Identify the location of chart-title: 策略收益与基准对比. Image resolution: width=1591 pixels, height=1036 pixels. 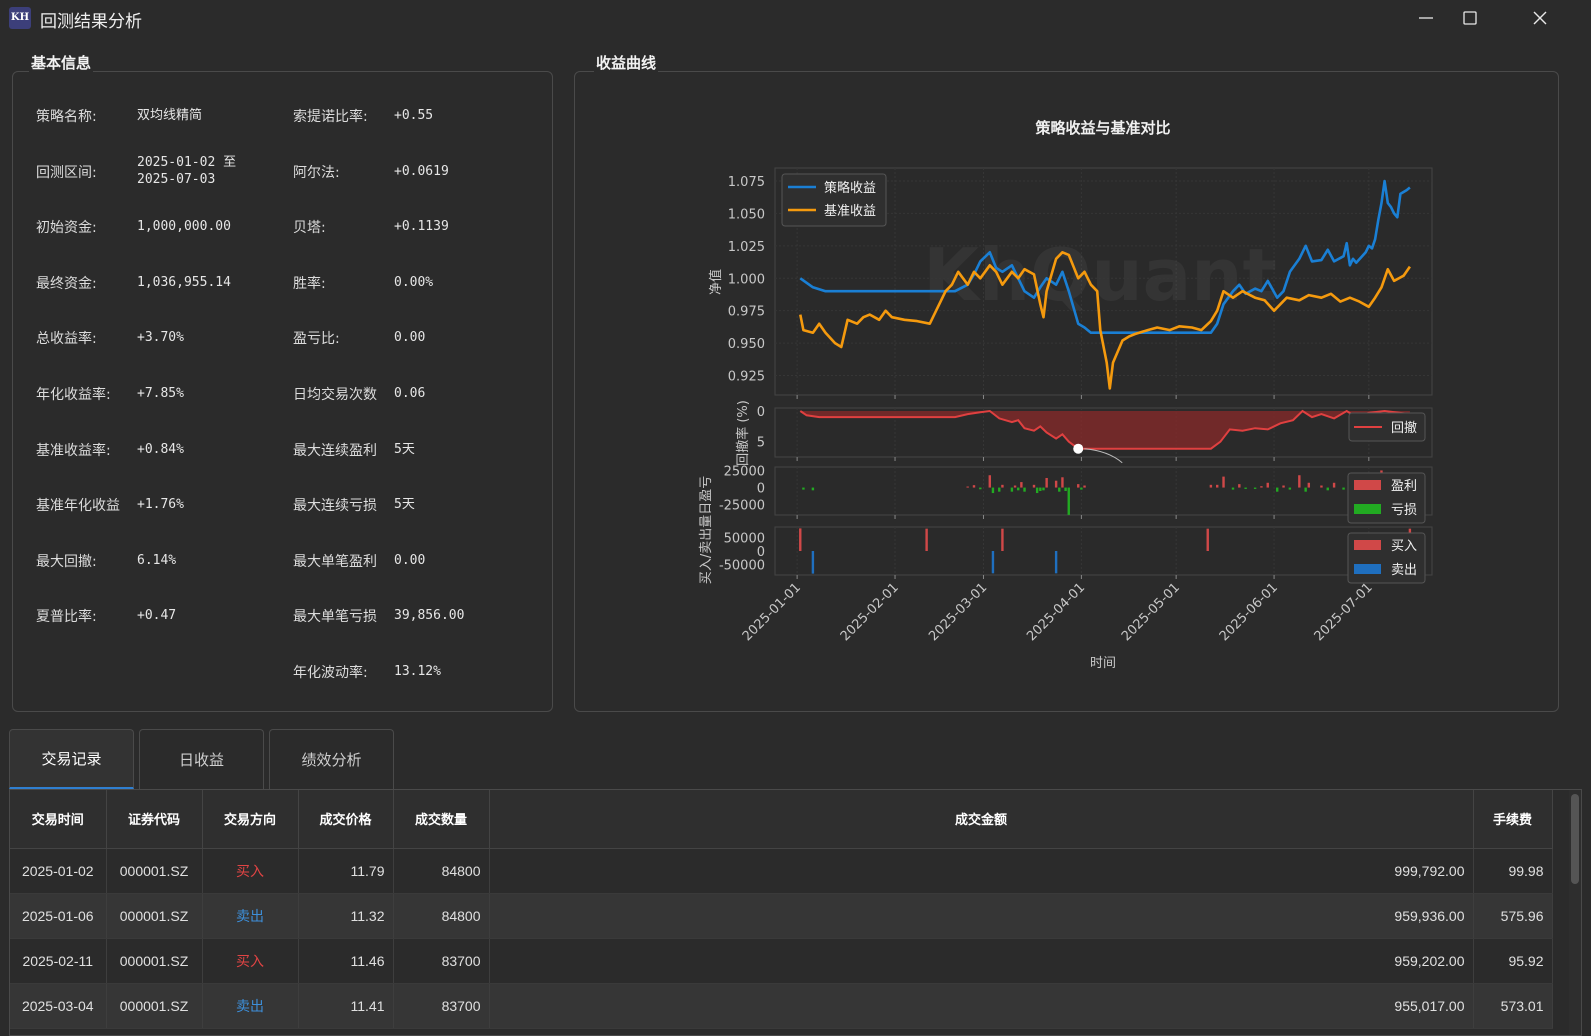
(1102, 128).